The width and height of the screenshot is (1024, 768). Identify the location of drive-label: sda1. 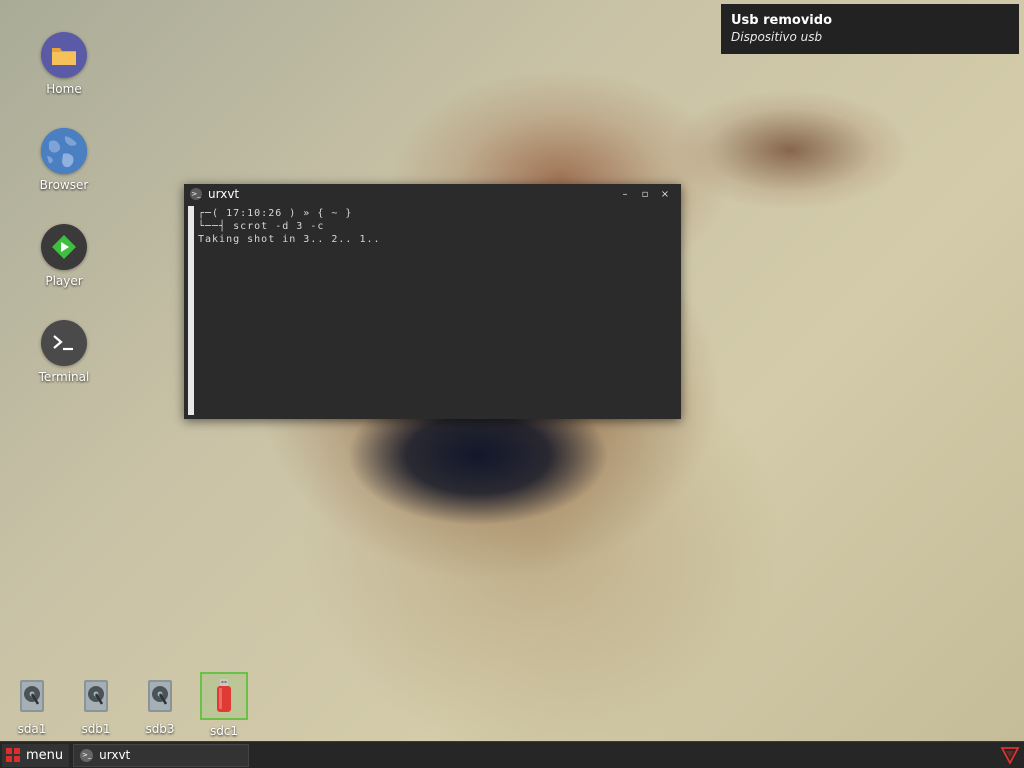
(32, 729).